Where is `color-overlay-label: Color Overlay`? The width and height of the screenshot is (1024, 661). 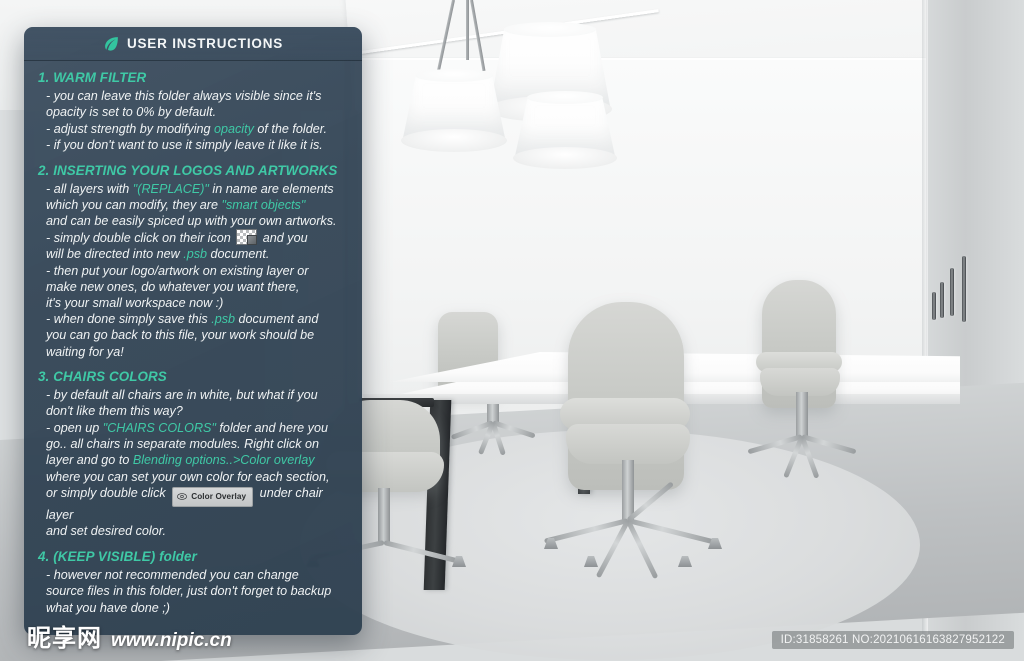
color-overlay-label: Color Overlay is located at coordinates (219, 496).